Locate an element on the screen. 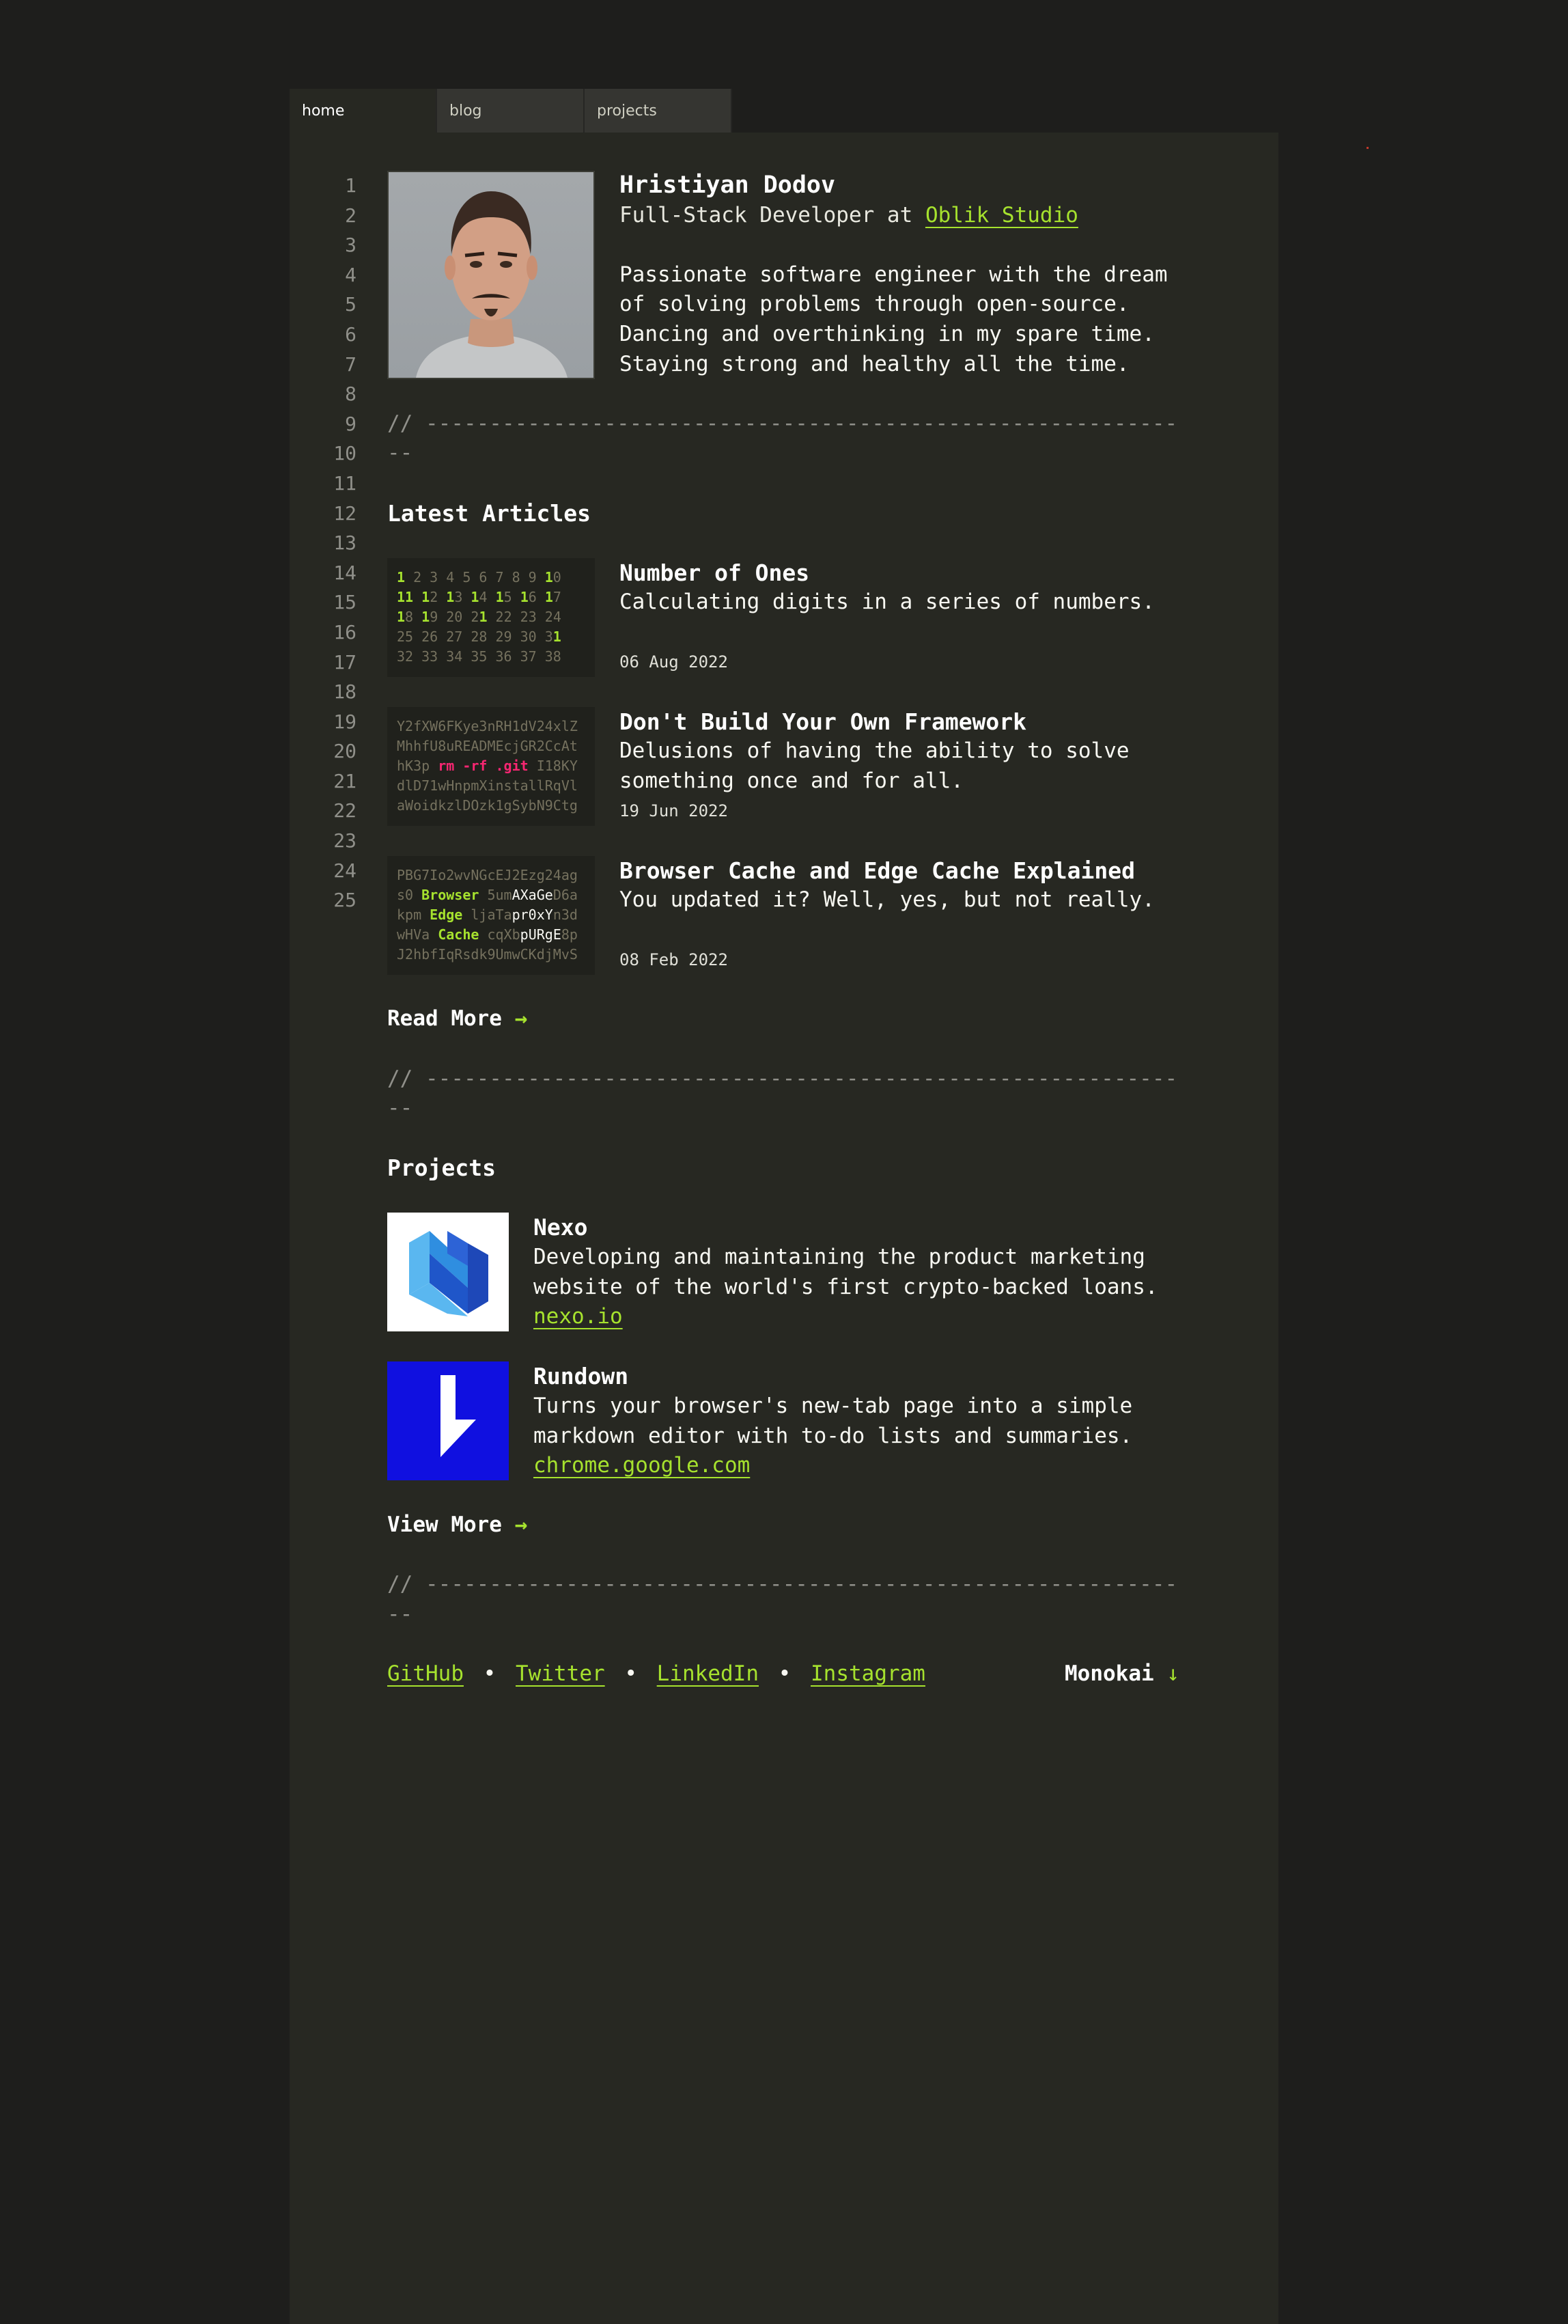 The height and width of the screenshot is (2324, 1568). article-description: Delusions of having the ability to solve is located at coordinates (874, 751).